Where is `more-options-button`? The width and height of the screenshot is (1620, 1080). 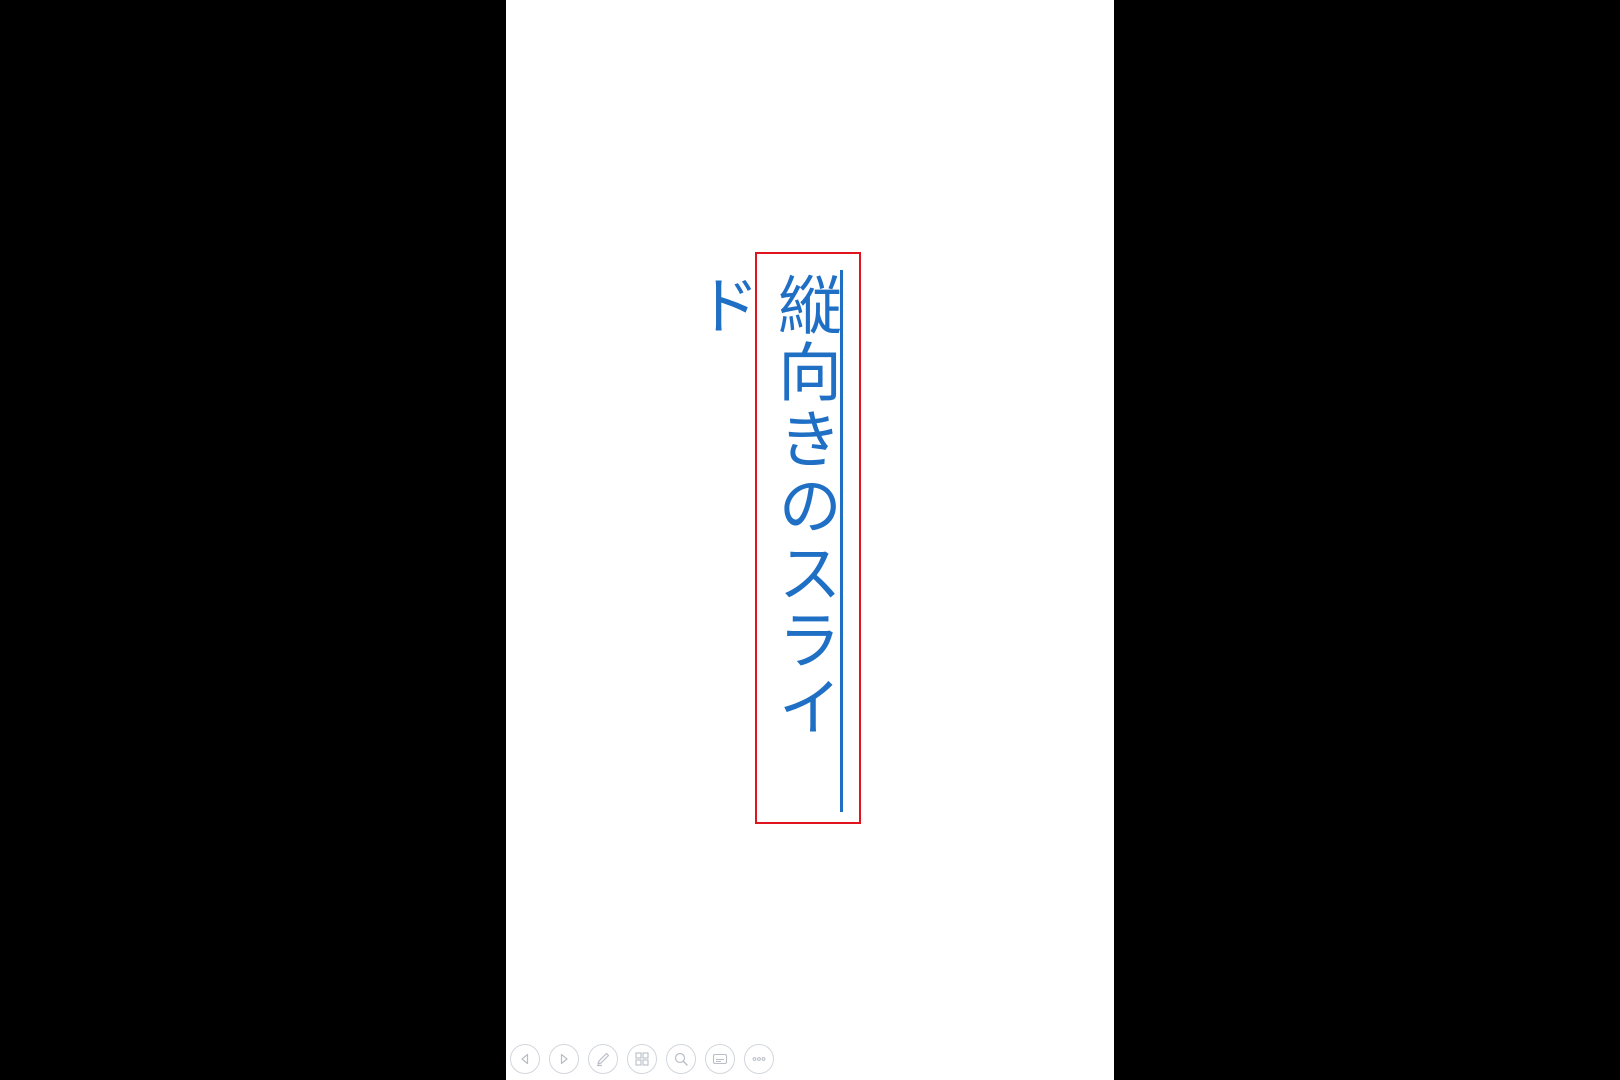 more-options-button is located at coordinates (759, 1059).